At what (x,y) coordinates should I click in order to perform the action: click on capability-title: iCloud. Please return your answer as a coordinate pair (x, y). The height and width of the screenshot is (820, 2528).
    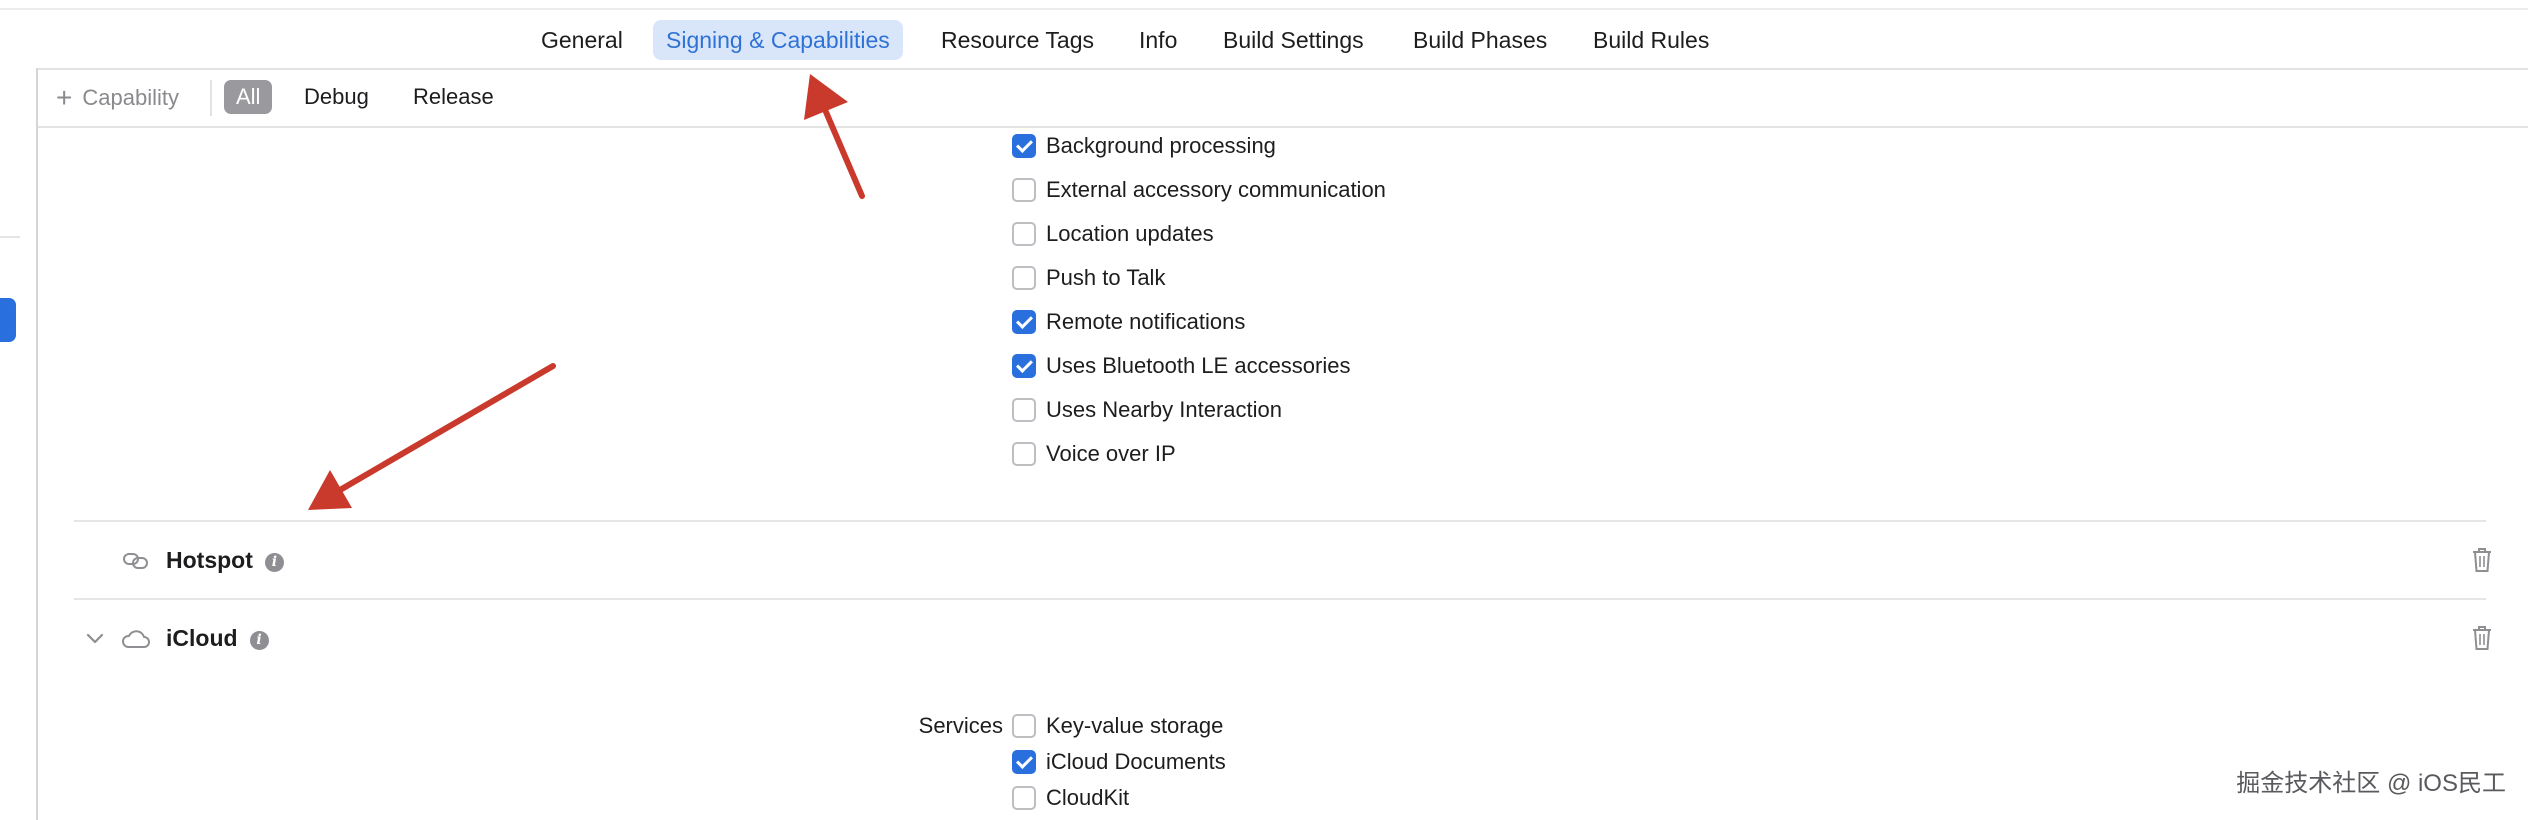
    Looking at the image, I should click on (202, 638).